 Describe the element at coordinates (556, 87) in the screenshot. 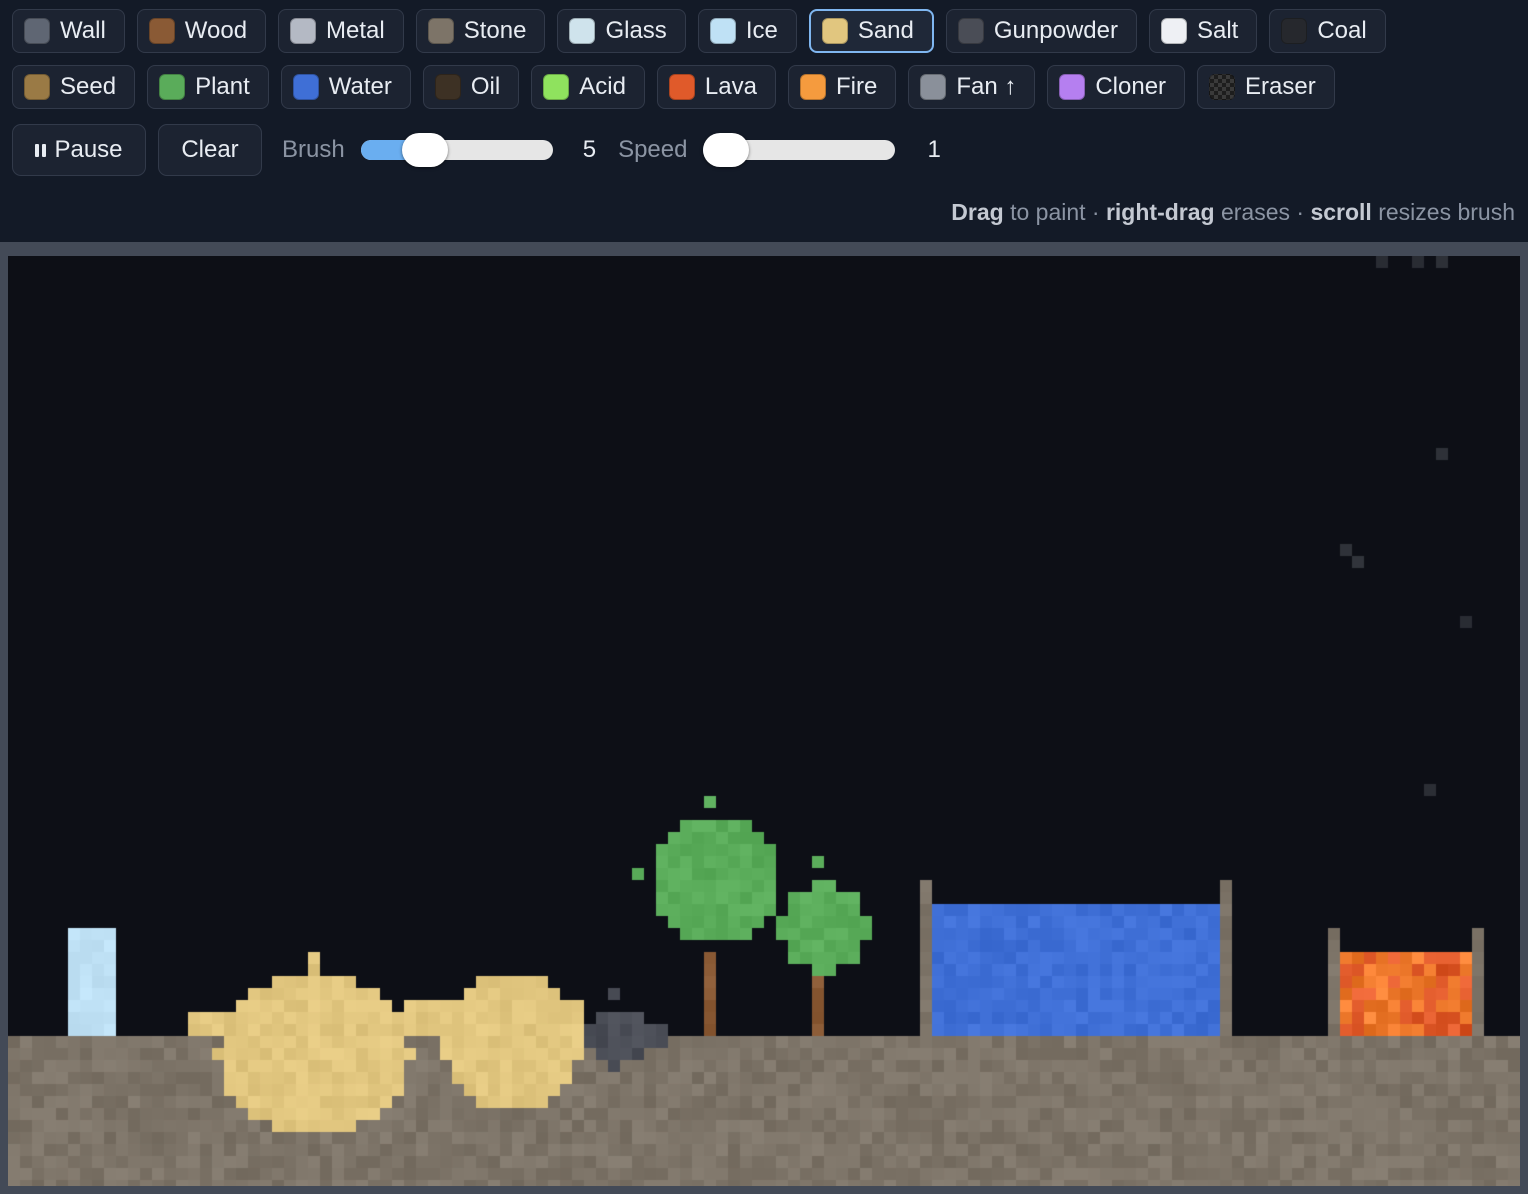

I see `acid-swatch-icon` at that location.